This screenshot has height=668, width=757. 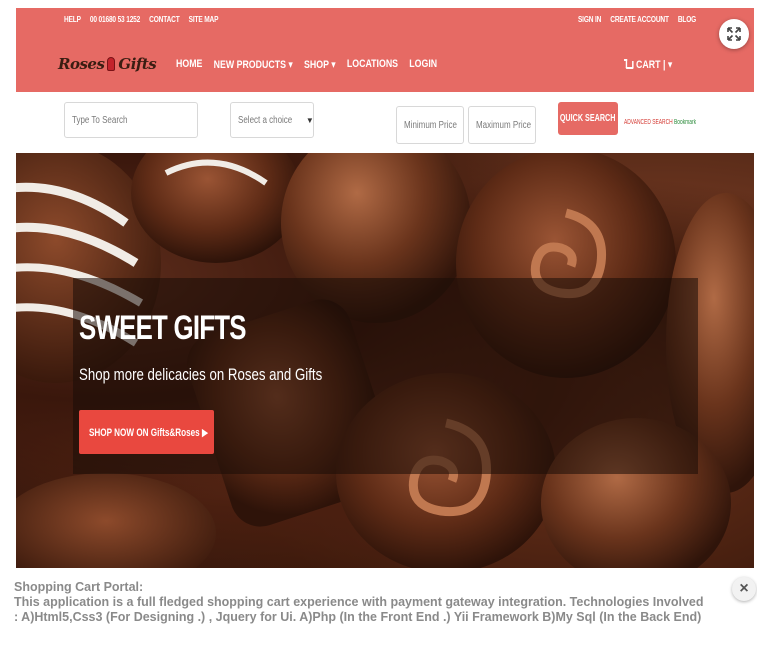 I want to click on cart-menu: CART | ▾, so click(x=647, y=64).